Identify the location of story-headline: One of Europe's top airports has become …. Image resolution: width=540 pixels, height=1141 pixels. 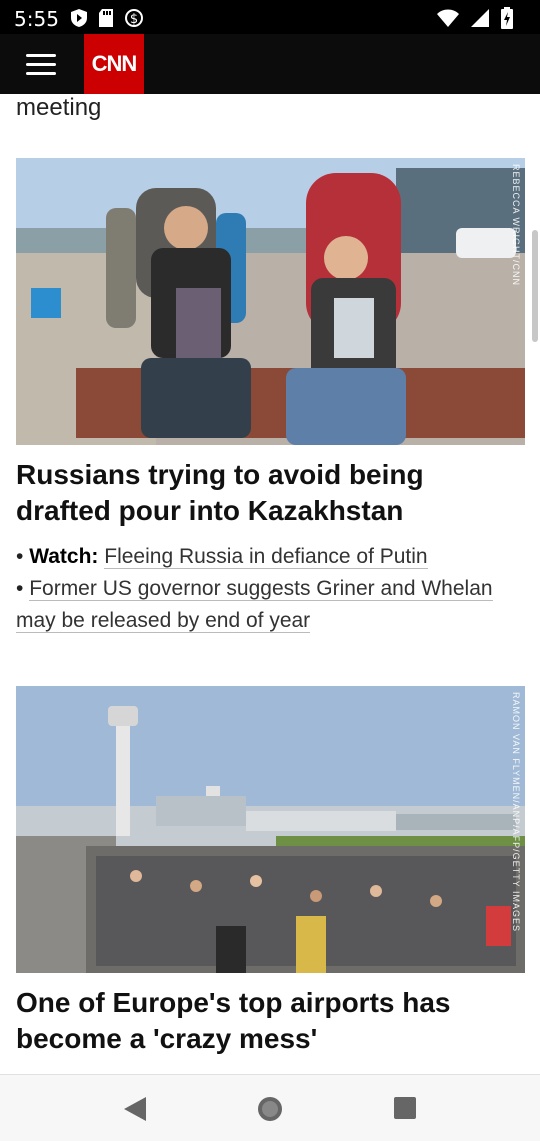
(270, 1021).